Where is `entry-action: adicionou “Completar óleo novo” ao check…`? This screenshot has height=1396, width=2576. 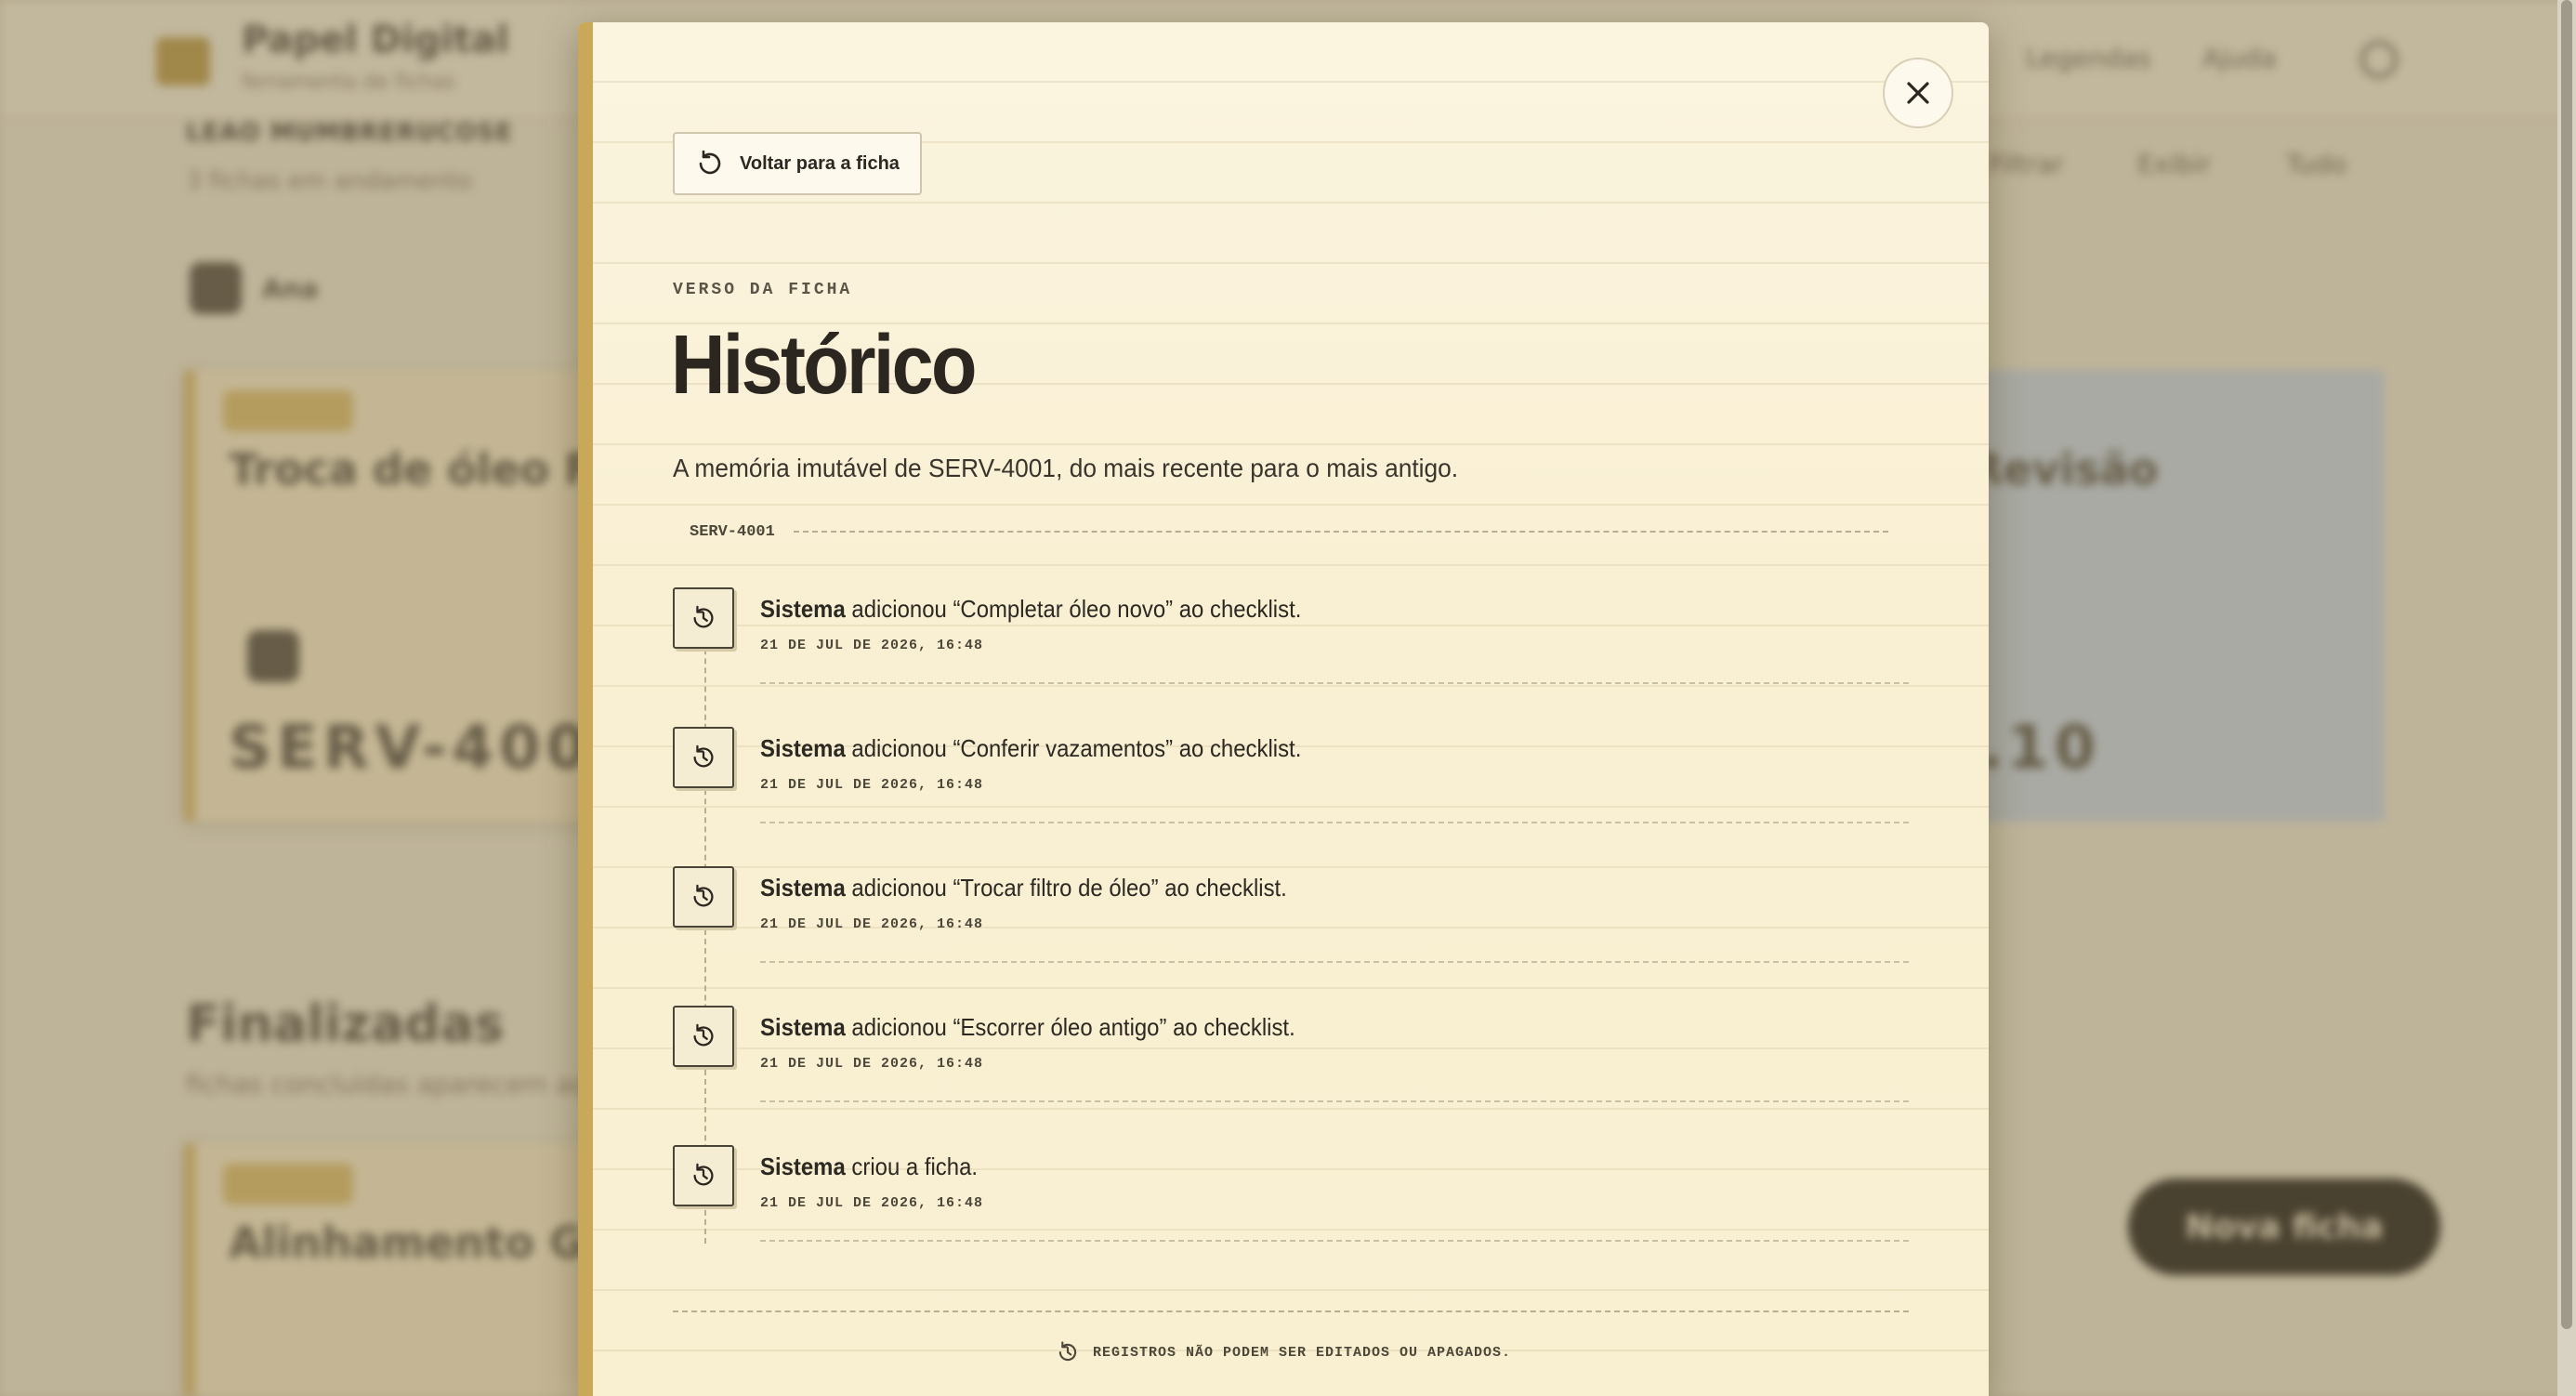
entry-action: adicionou “Completar óleo novo” ao check… is located at coordinates (1073, 609).